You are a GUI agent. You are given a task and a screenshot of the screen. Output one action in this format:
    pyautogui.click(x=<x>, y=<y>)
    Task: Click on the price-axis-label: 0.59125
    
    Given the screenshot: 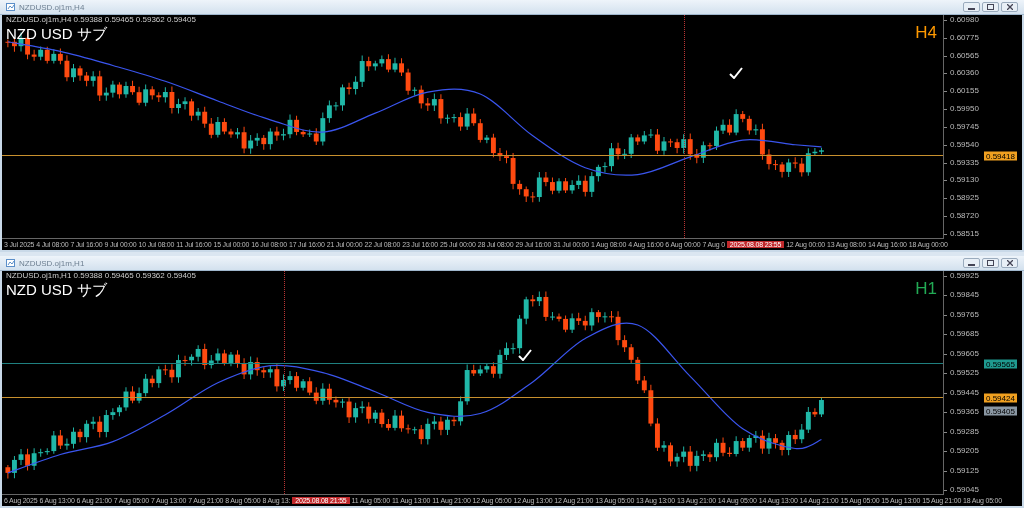 What is the action you would take?
    pyautogui.click(x=983, y=470)
    